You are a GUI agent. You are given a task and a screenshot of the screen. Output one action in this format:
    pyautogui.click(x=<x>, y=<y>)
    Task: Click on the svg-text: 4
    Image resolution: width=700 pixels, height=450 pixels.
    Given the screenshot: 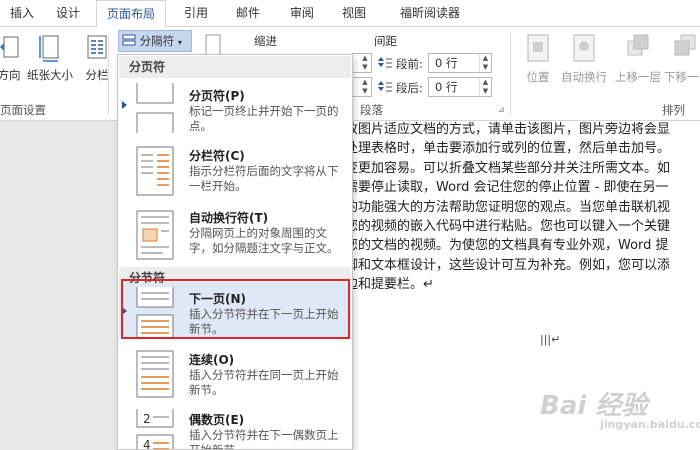 What is the action you would take?
    pyautogui.click(x=147, y=443)
    